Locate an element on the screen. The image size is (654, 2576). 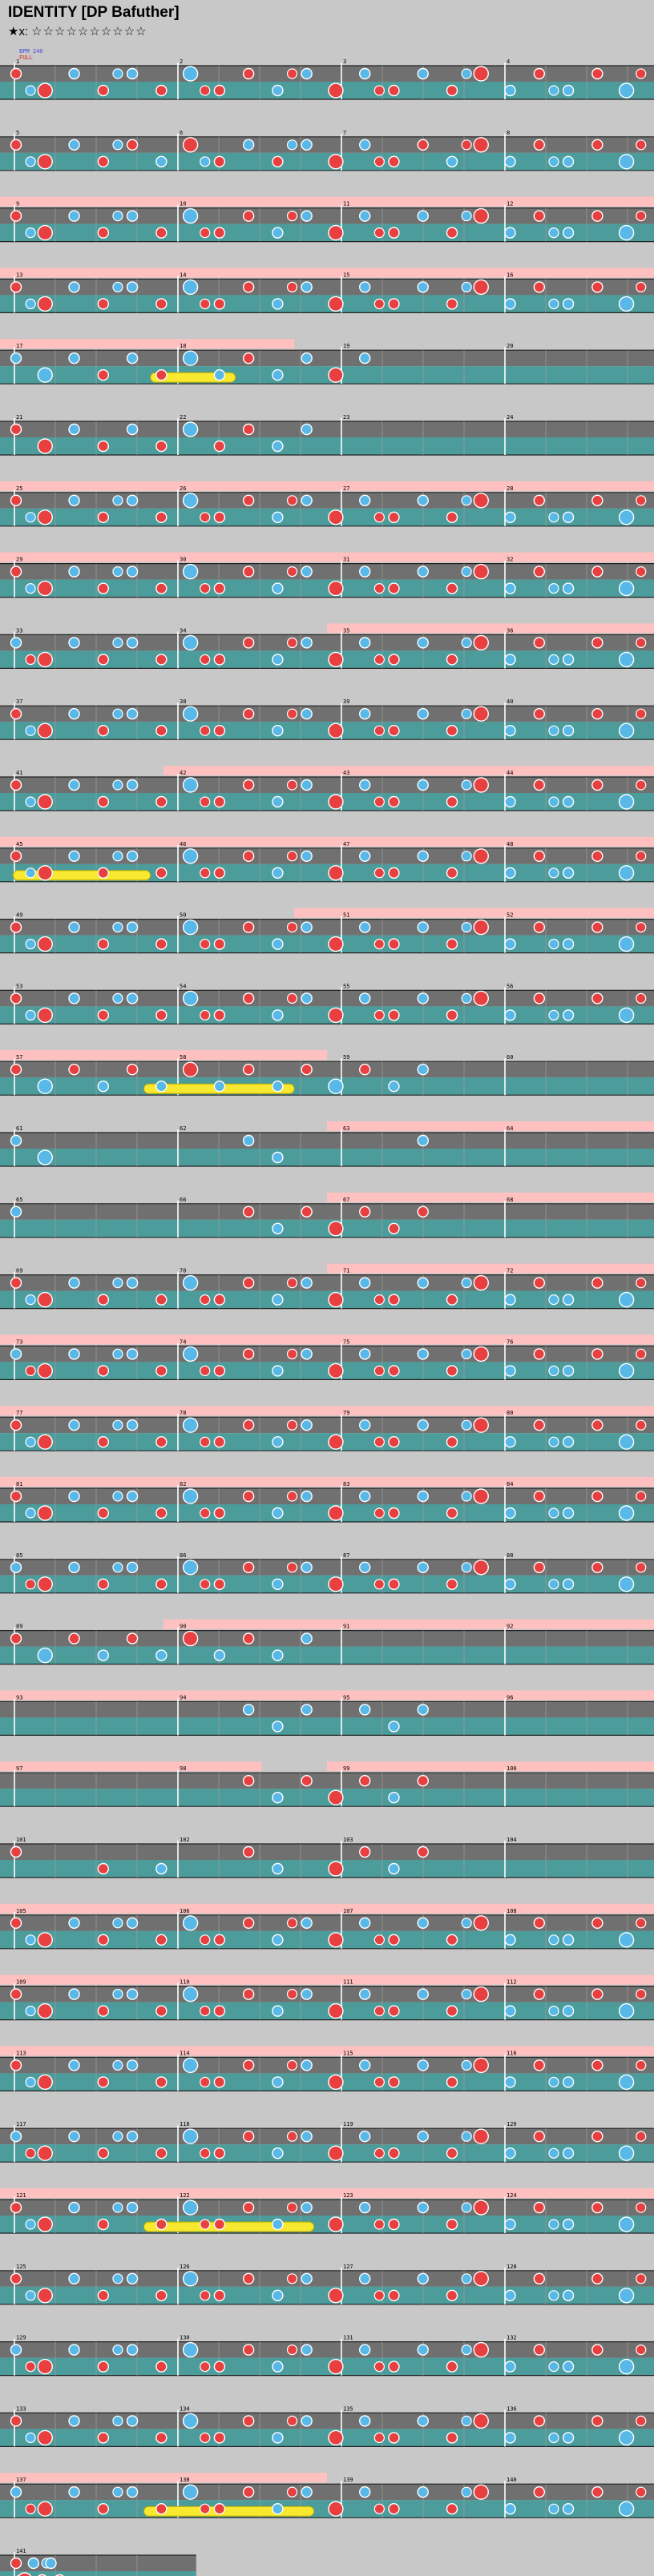
measure-number: 22 is located at coordinates (183, 417).